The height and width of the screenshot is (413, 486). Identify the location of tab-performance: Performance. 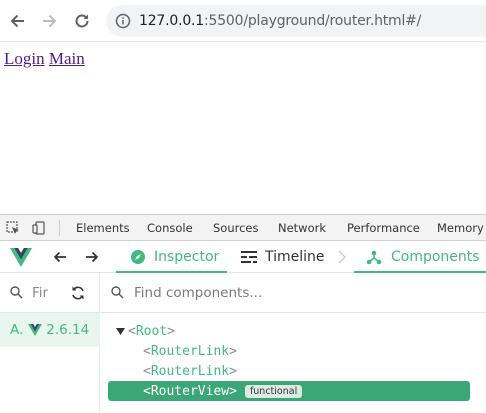
(383, 228).